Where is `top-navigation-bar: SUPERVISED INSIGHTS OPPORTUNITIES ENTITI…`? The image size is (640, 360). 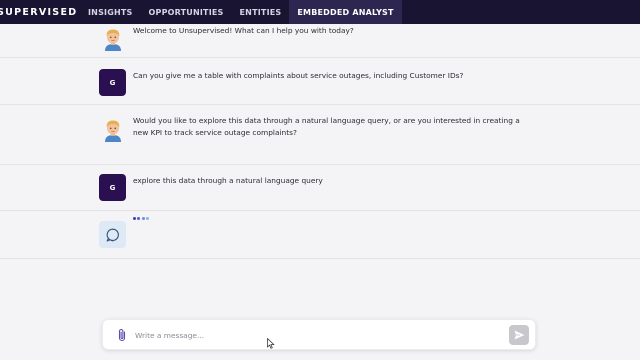 top-navigation-bar: SUPERVISED INSIGHTS OPPORTUNITIES ENTITI… is located at coordinates (320, 12).